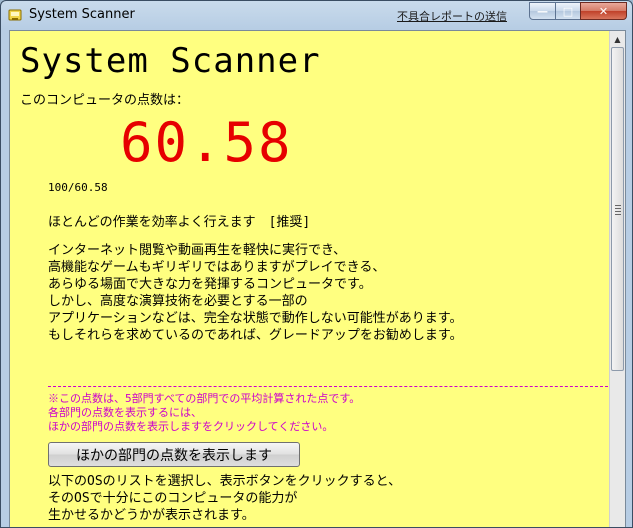 The image size is (633, 528). Describe the element at coordinates (179, 222) in the screenshot. I see `verdict-text: ほとんどの作業を効率よく行えます [推奨]` at that location.